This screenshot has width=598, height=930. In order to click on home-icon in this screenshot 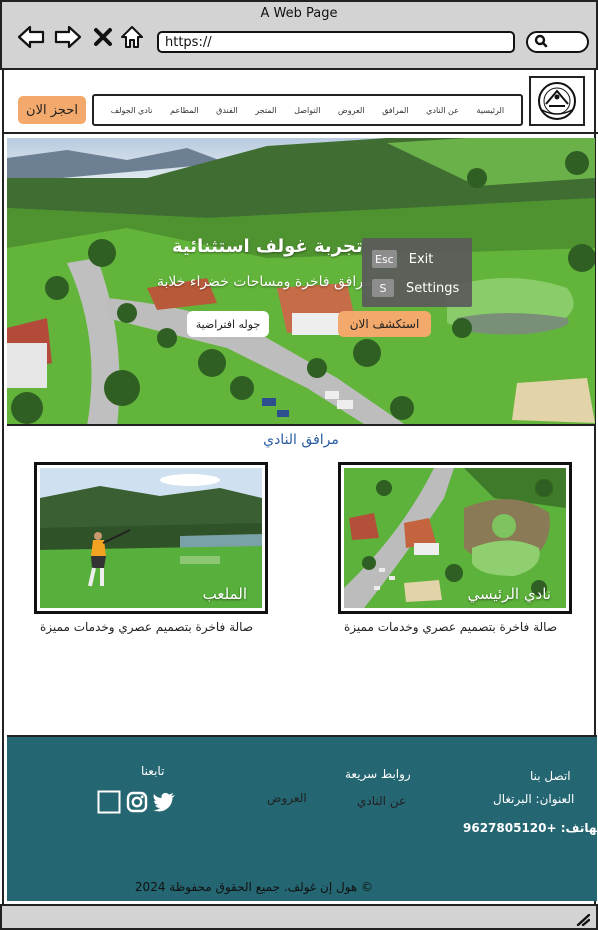, I will do `click(132, 37)`.